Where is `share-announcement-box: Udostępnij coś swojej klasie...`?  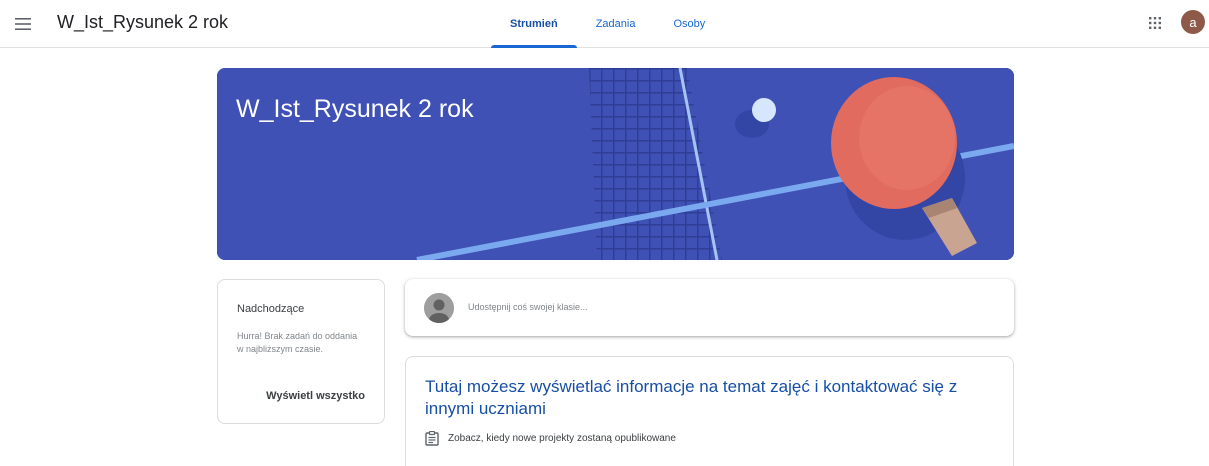
share-announcement-box: Udostępnij coś swojej klasie... is located at coordinates (709, 307).